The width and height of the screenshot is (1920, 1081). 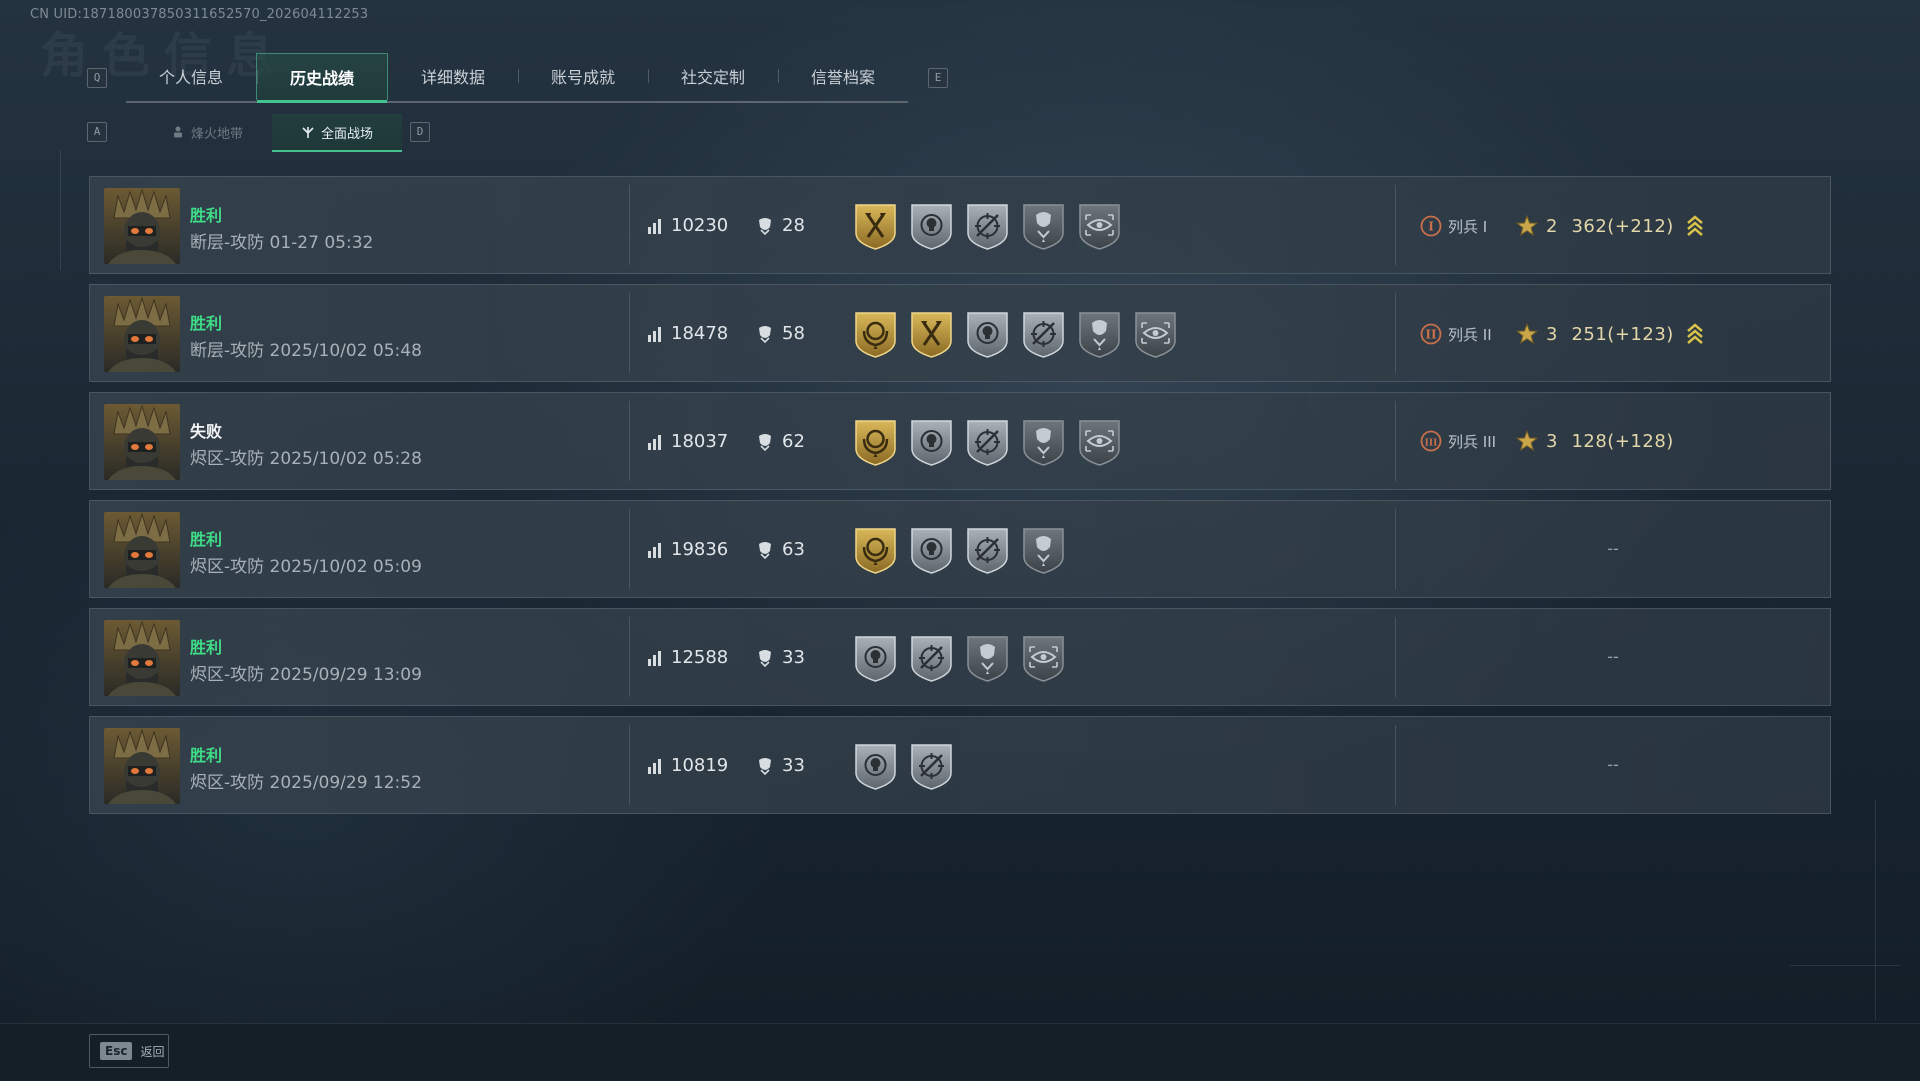 What do you see at coordinates (191, 76) in the screenshot?
I see `tab-0: 个人信息` at bounding box center [191, 76].